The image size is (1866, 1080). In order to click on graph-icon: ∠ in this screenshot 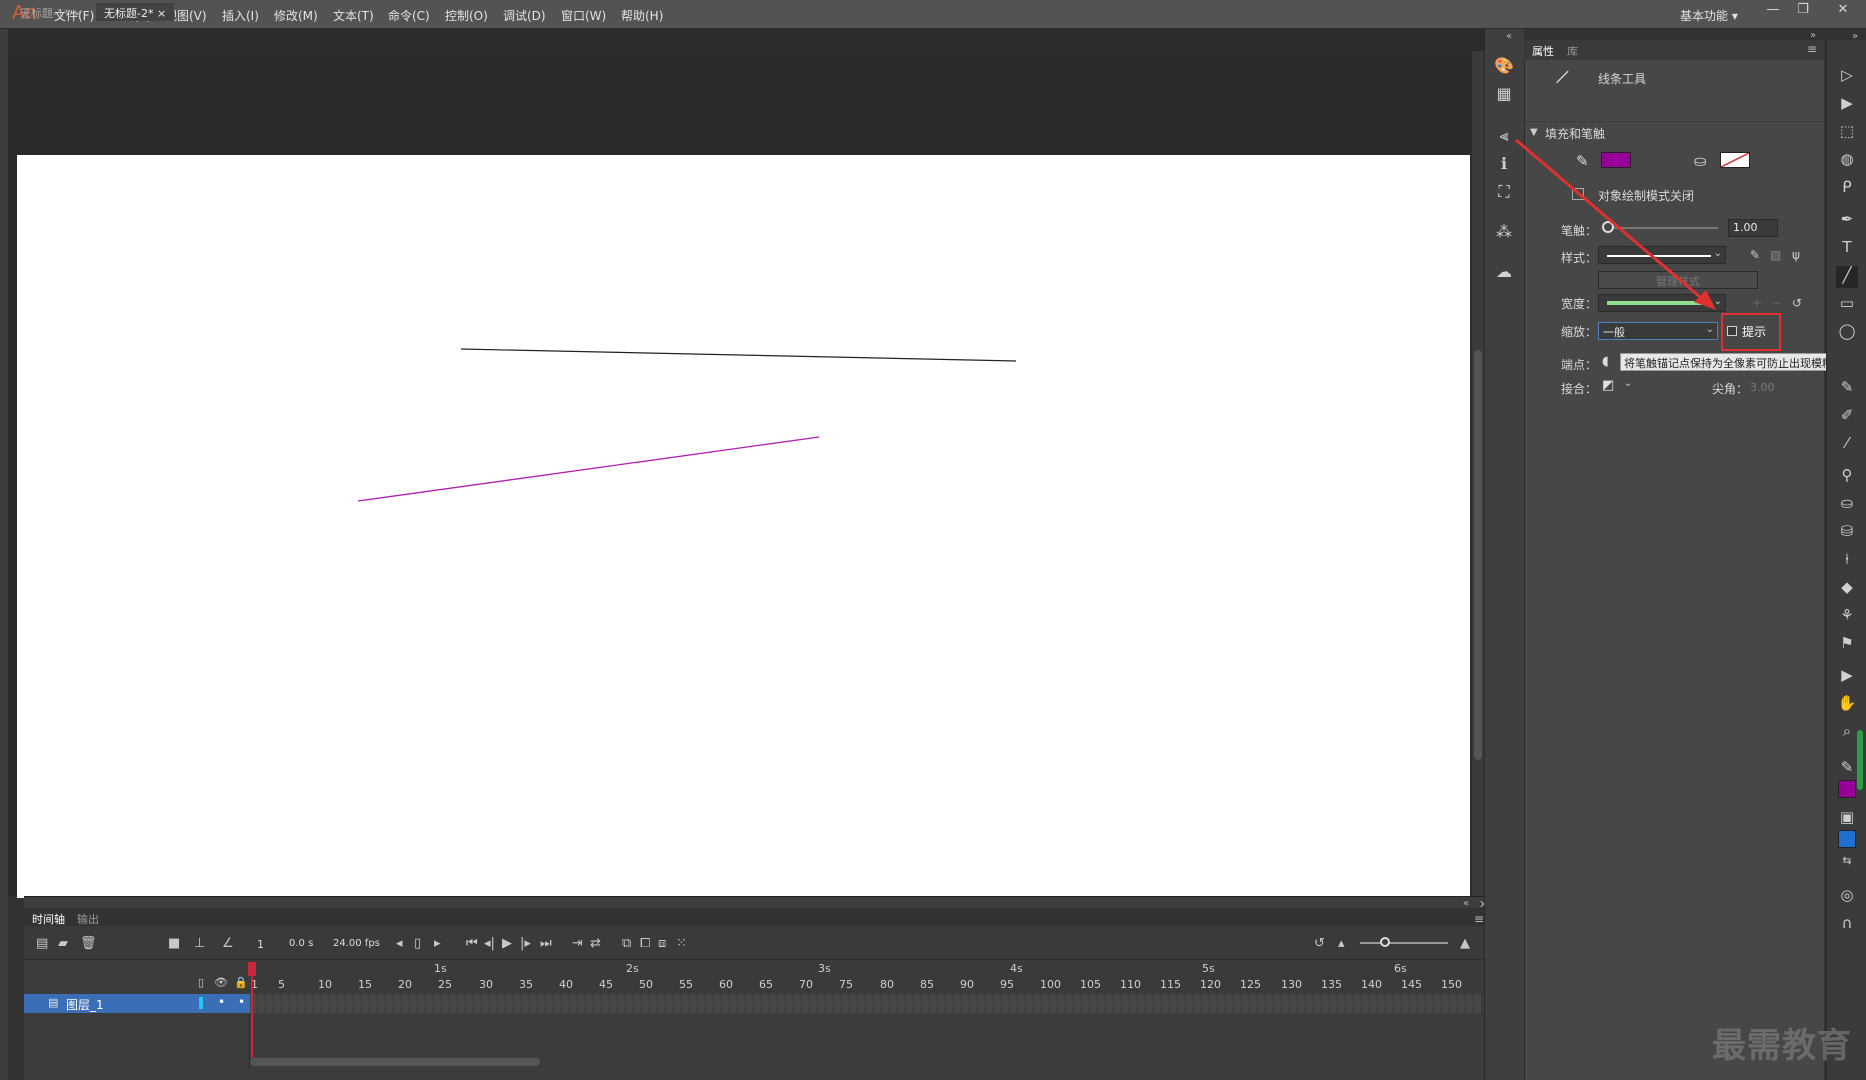, I will do `click(228, 943)`.